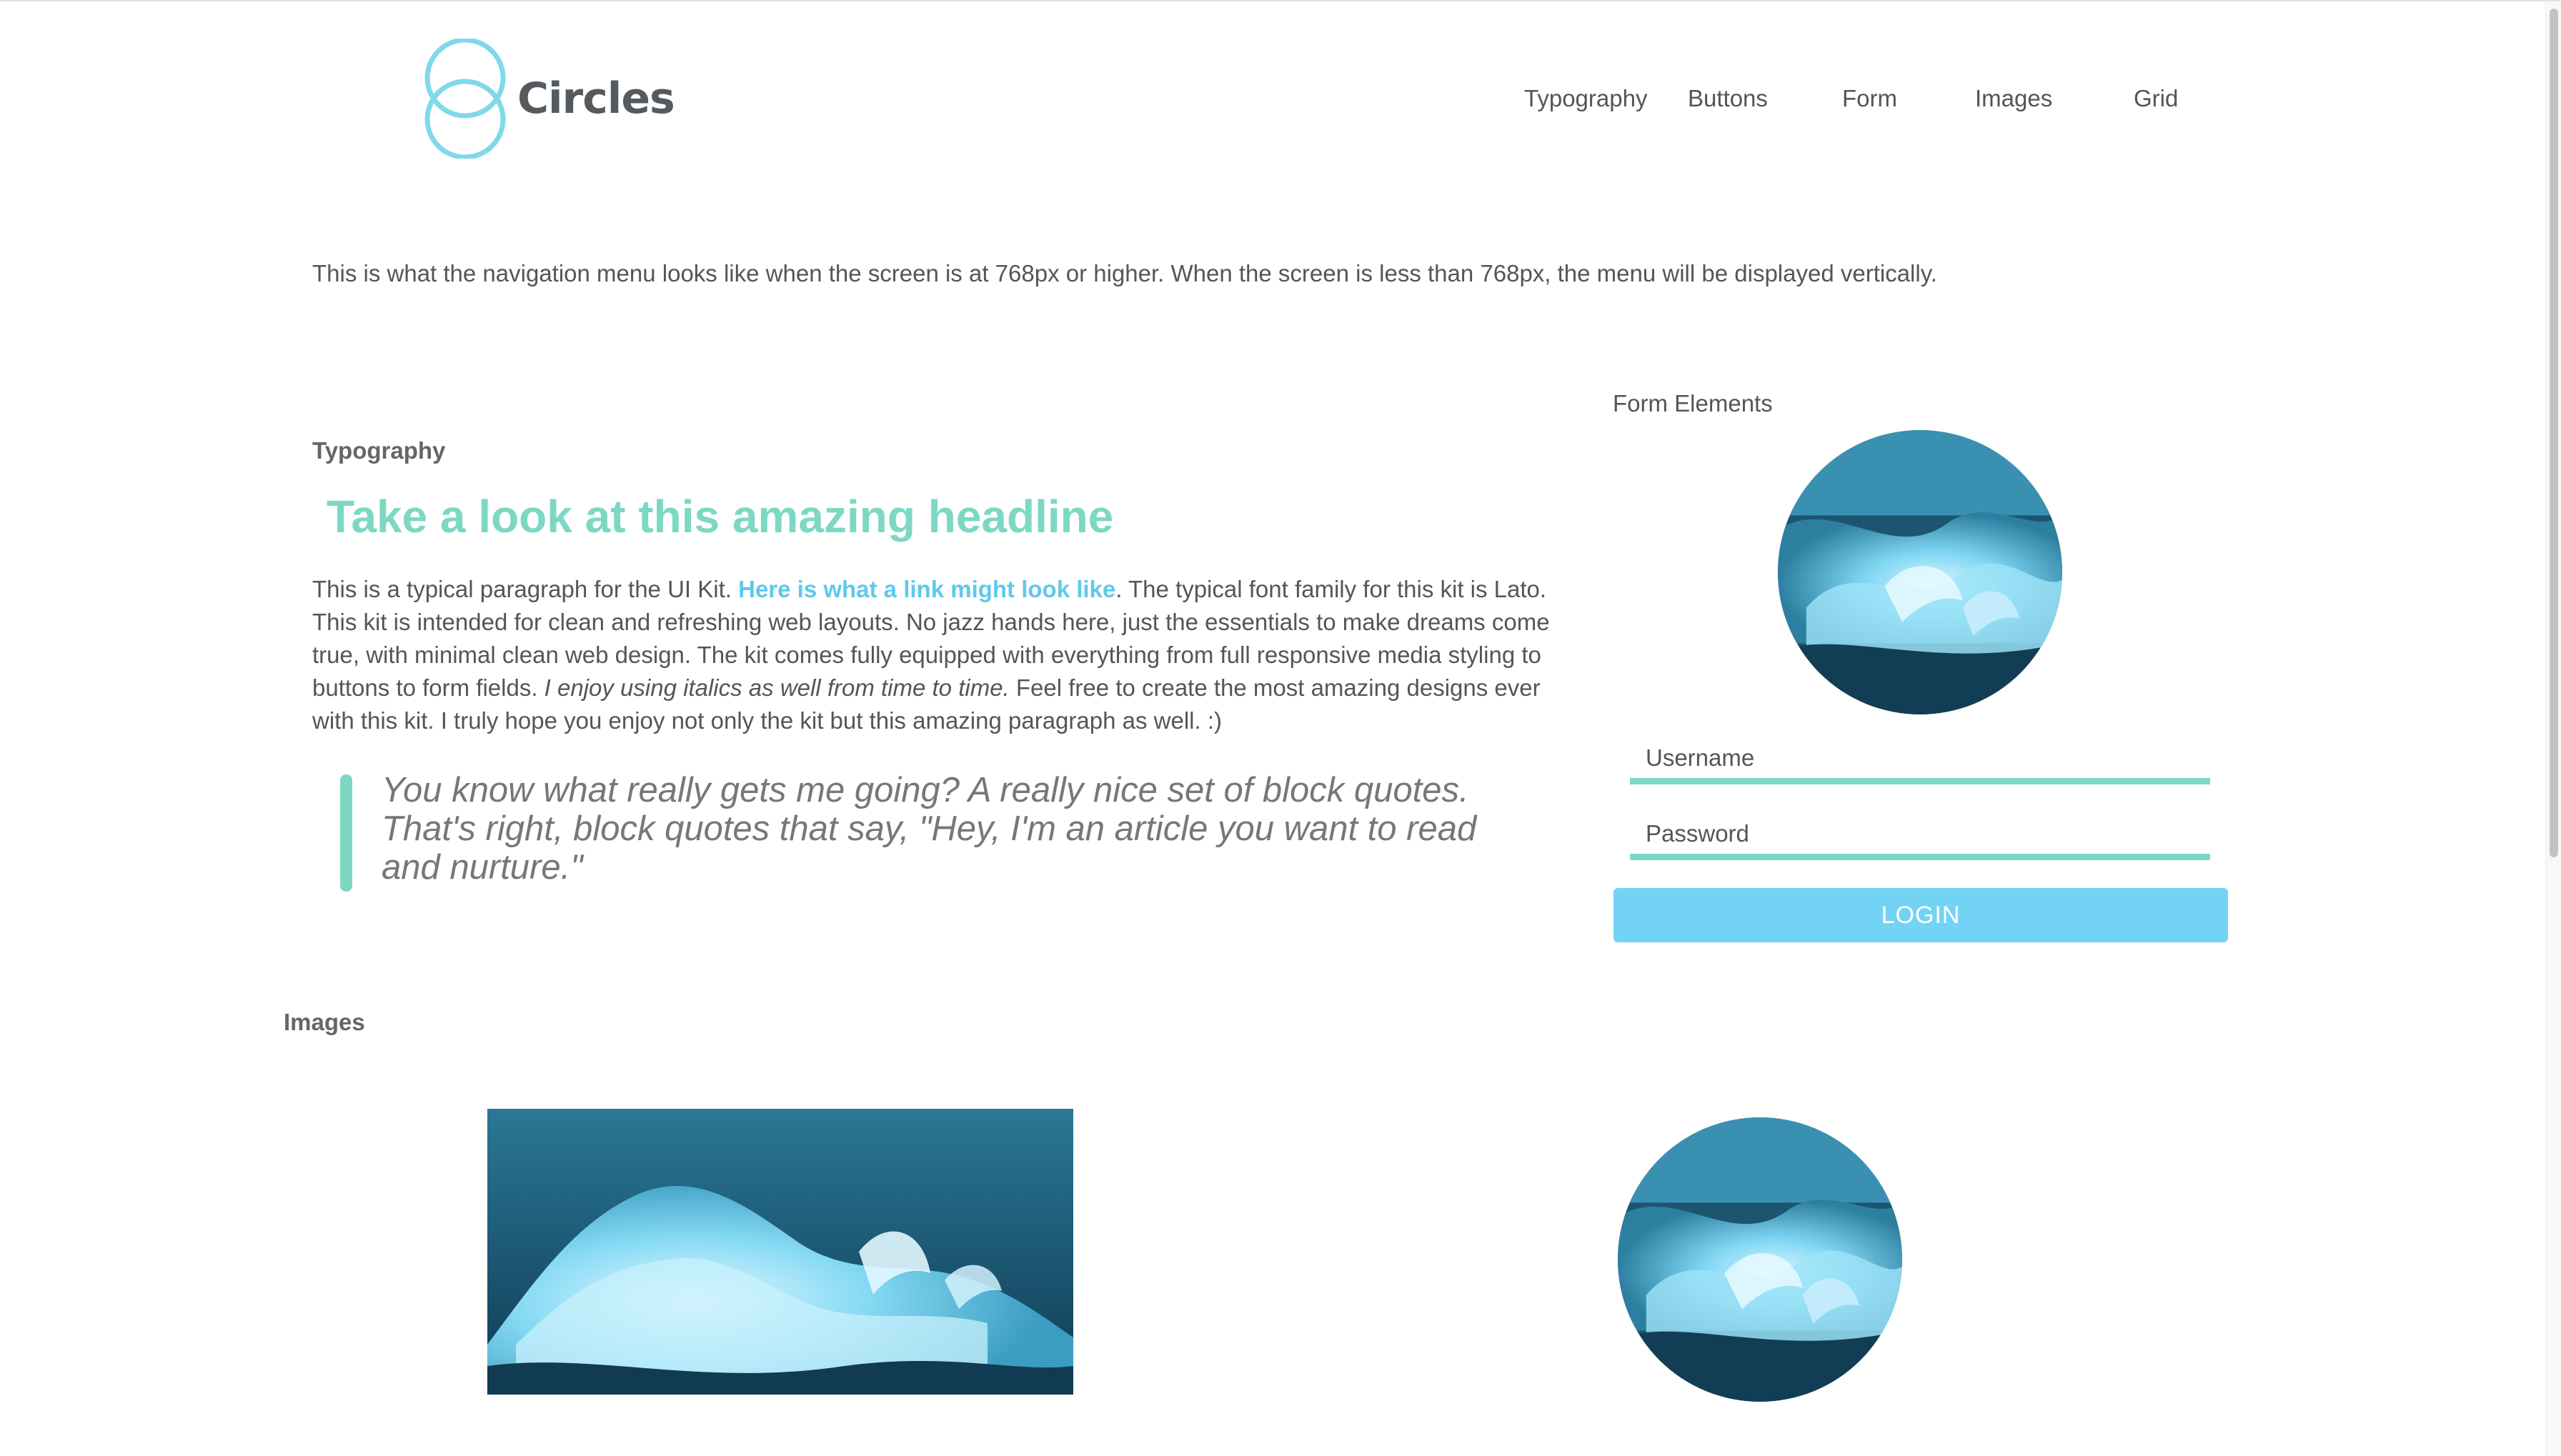  I want to click on blockquote-bar, so click(346, 833).